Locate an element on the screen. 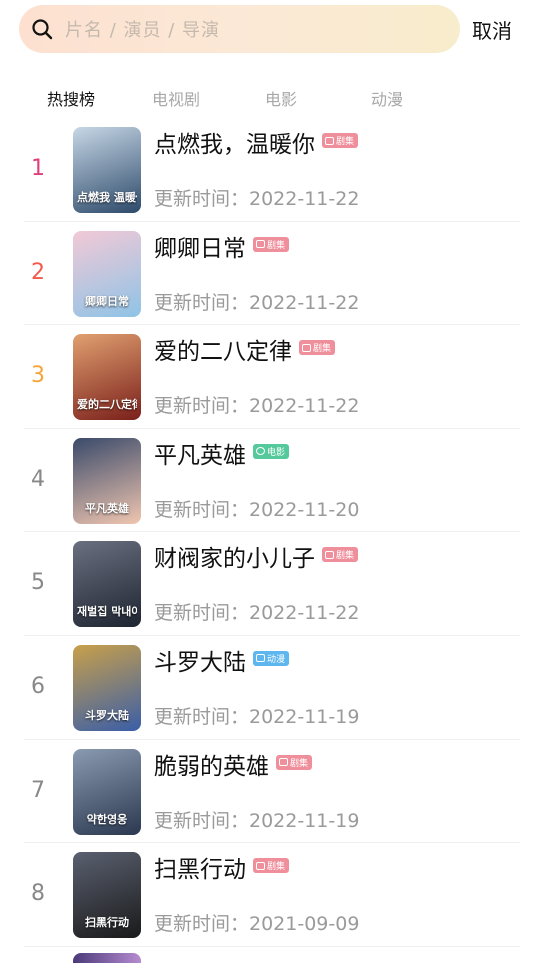 This screenshot has height=963, width=550. poster-thumbnail: 斗罗大陆 is located at coordinates (107, 687).